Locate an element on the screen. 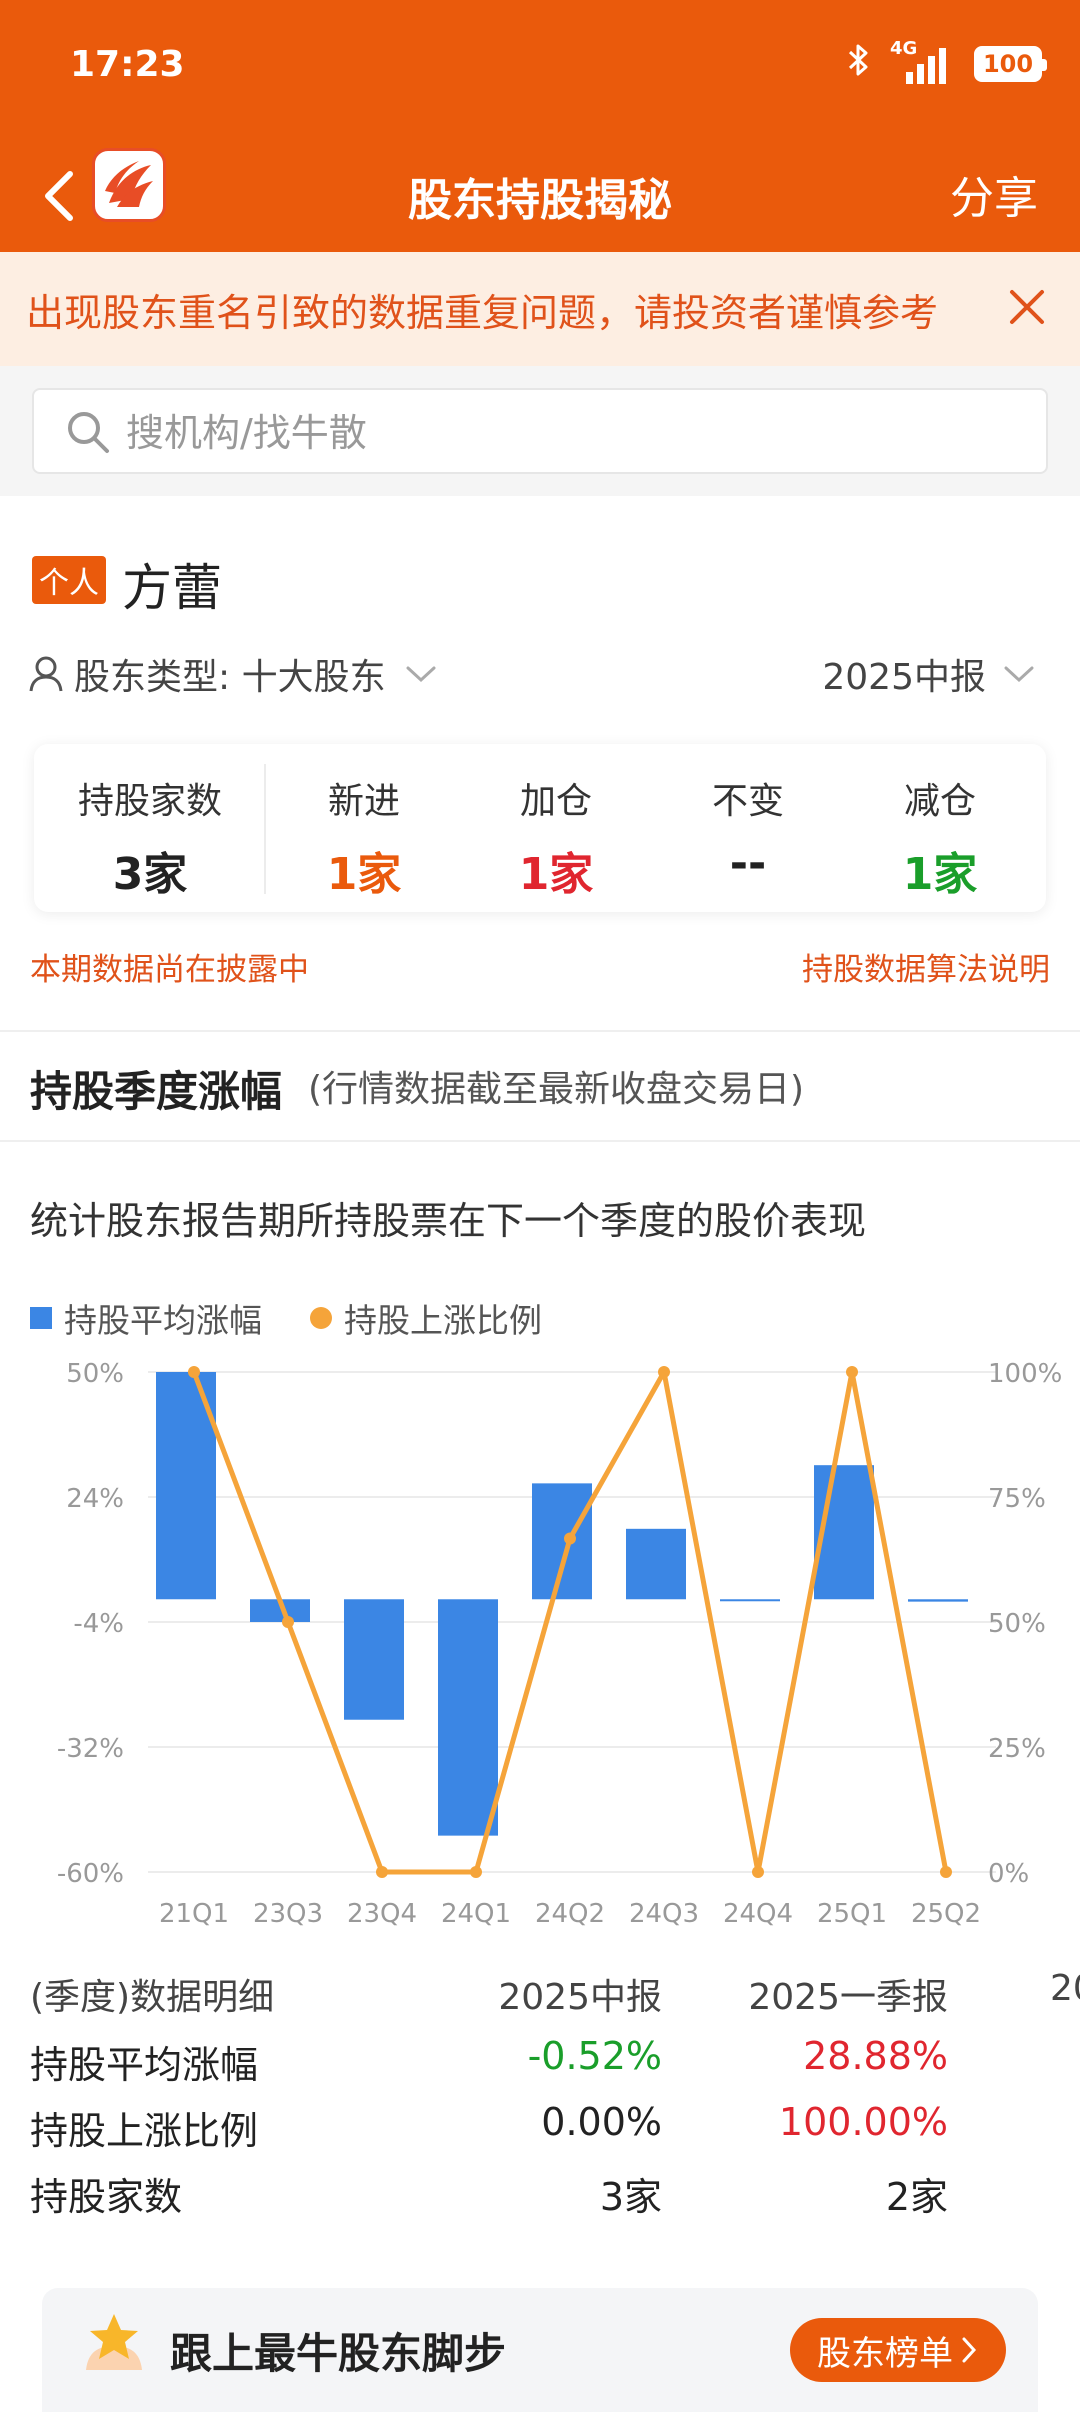 The width and height of the screenshot is (1080, 2412). battery-icon: 100 is located at coordinates (1010, 64).